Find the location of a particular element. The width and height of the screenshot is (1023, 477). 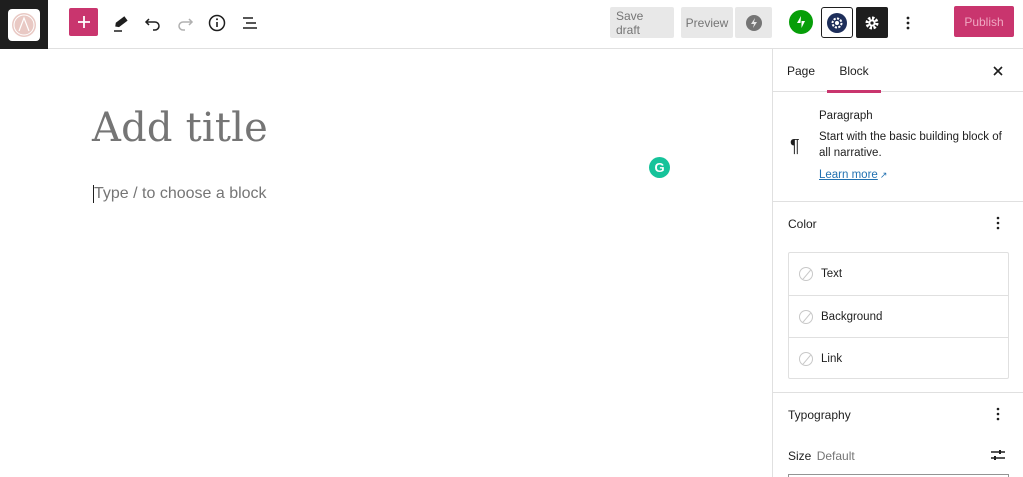

typography-options-button is located at coordinates (998, 414).